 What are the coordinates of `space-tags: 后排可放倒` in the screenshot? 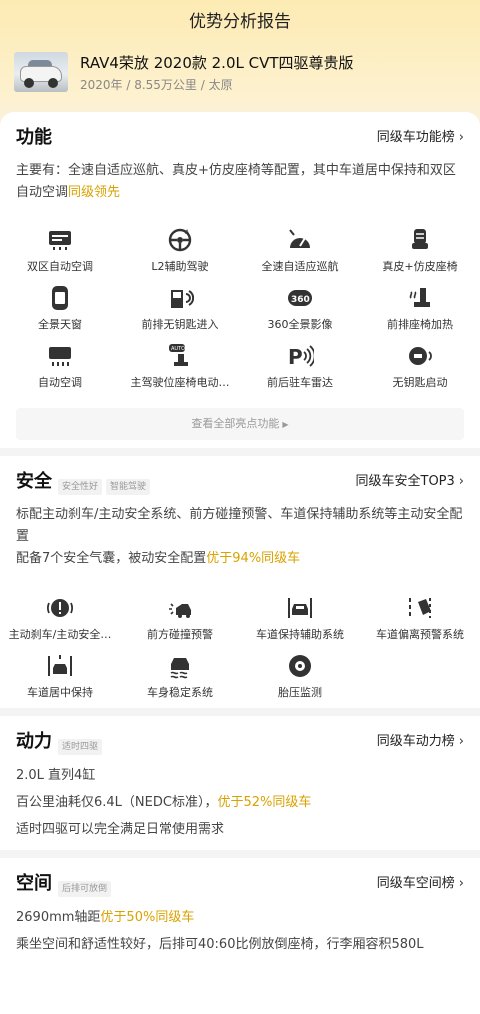 It's located at (86, 886).